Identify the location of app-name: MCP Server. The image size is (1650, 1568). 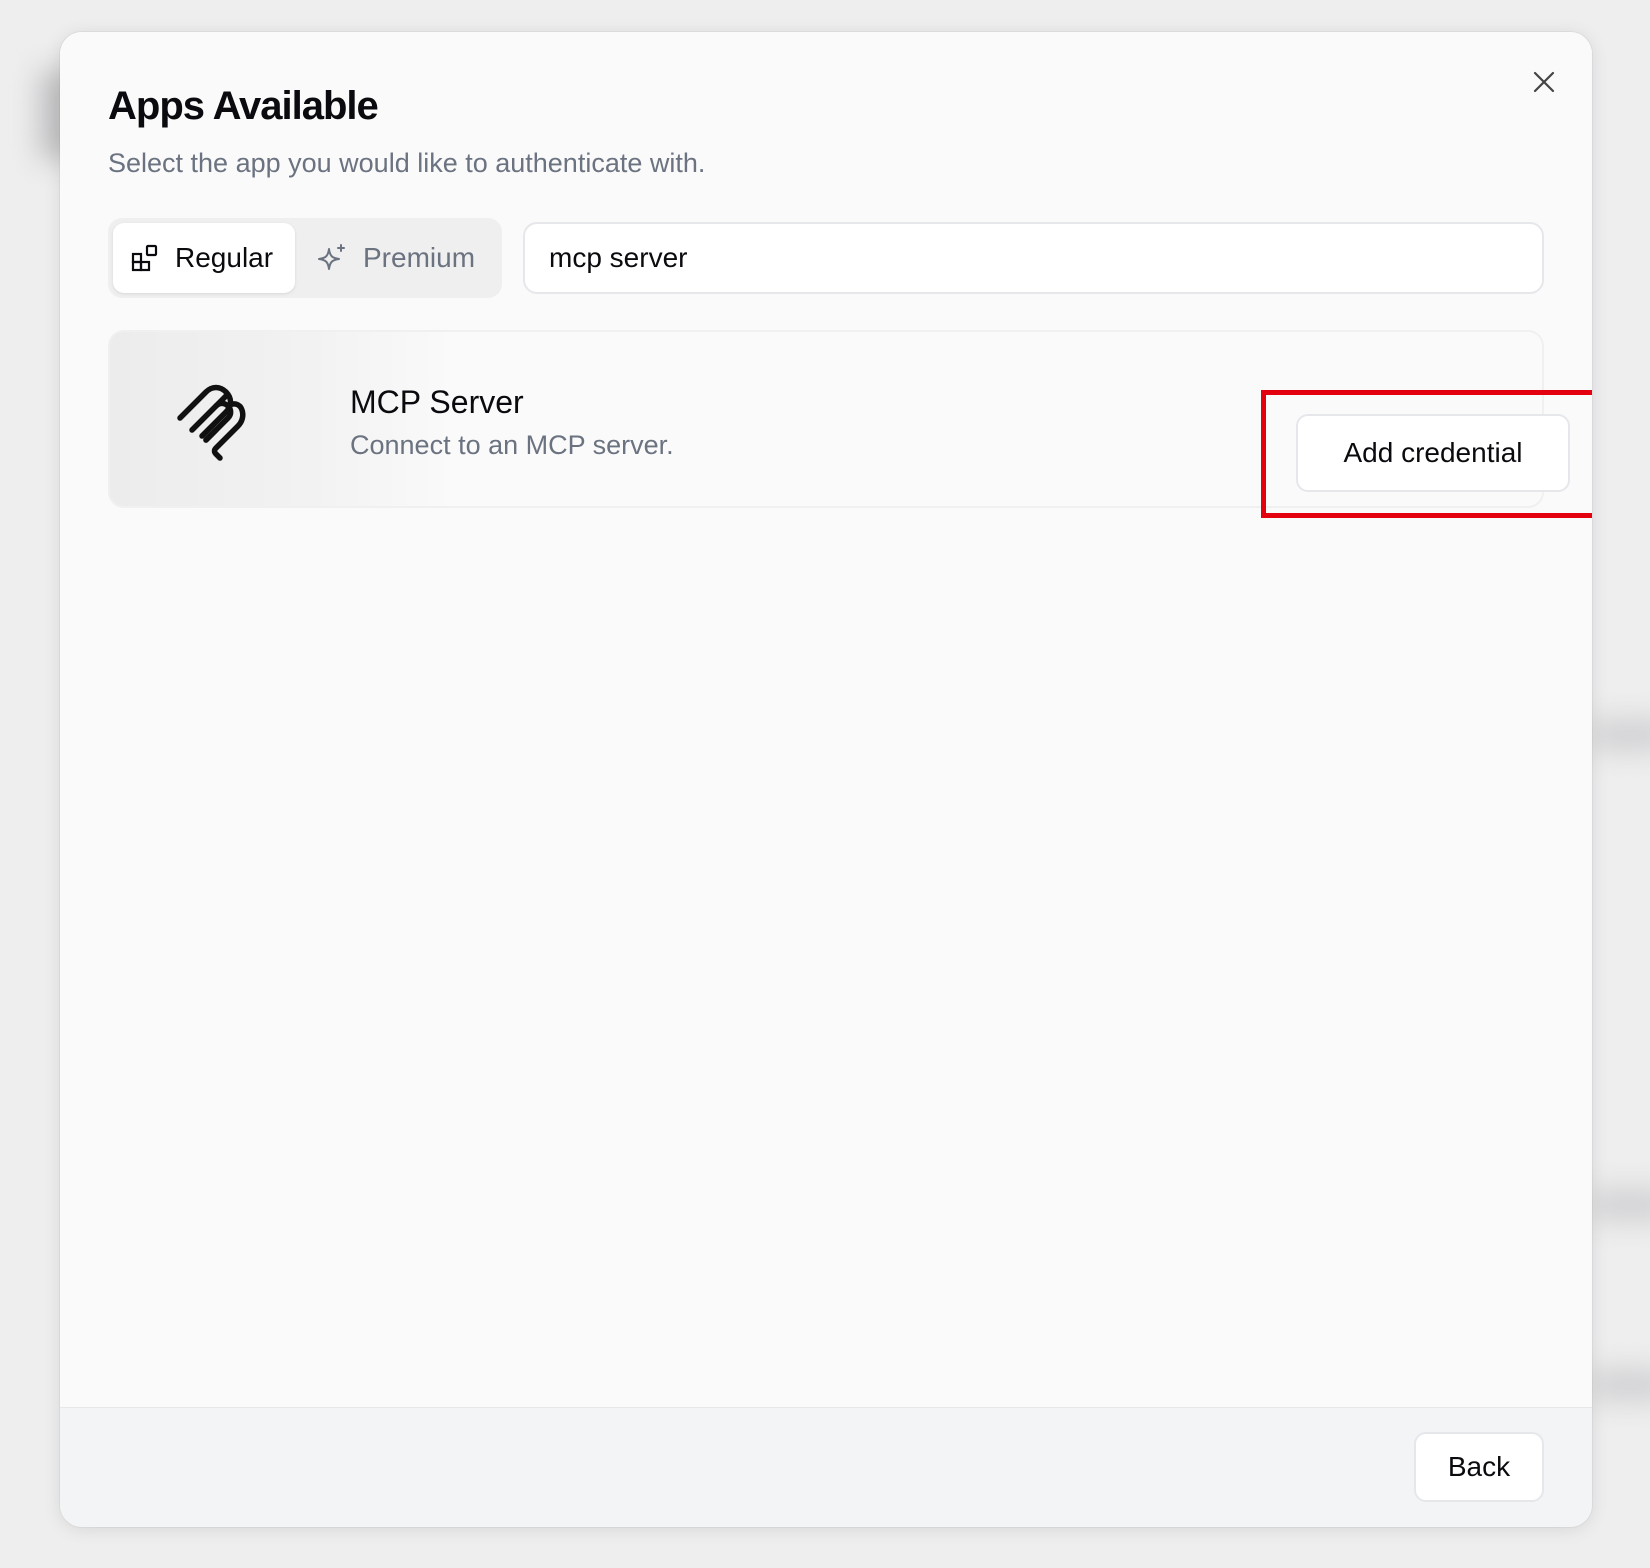
(437, 402).